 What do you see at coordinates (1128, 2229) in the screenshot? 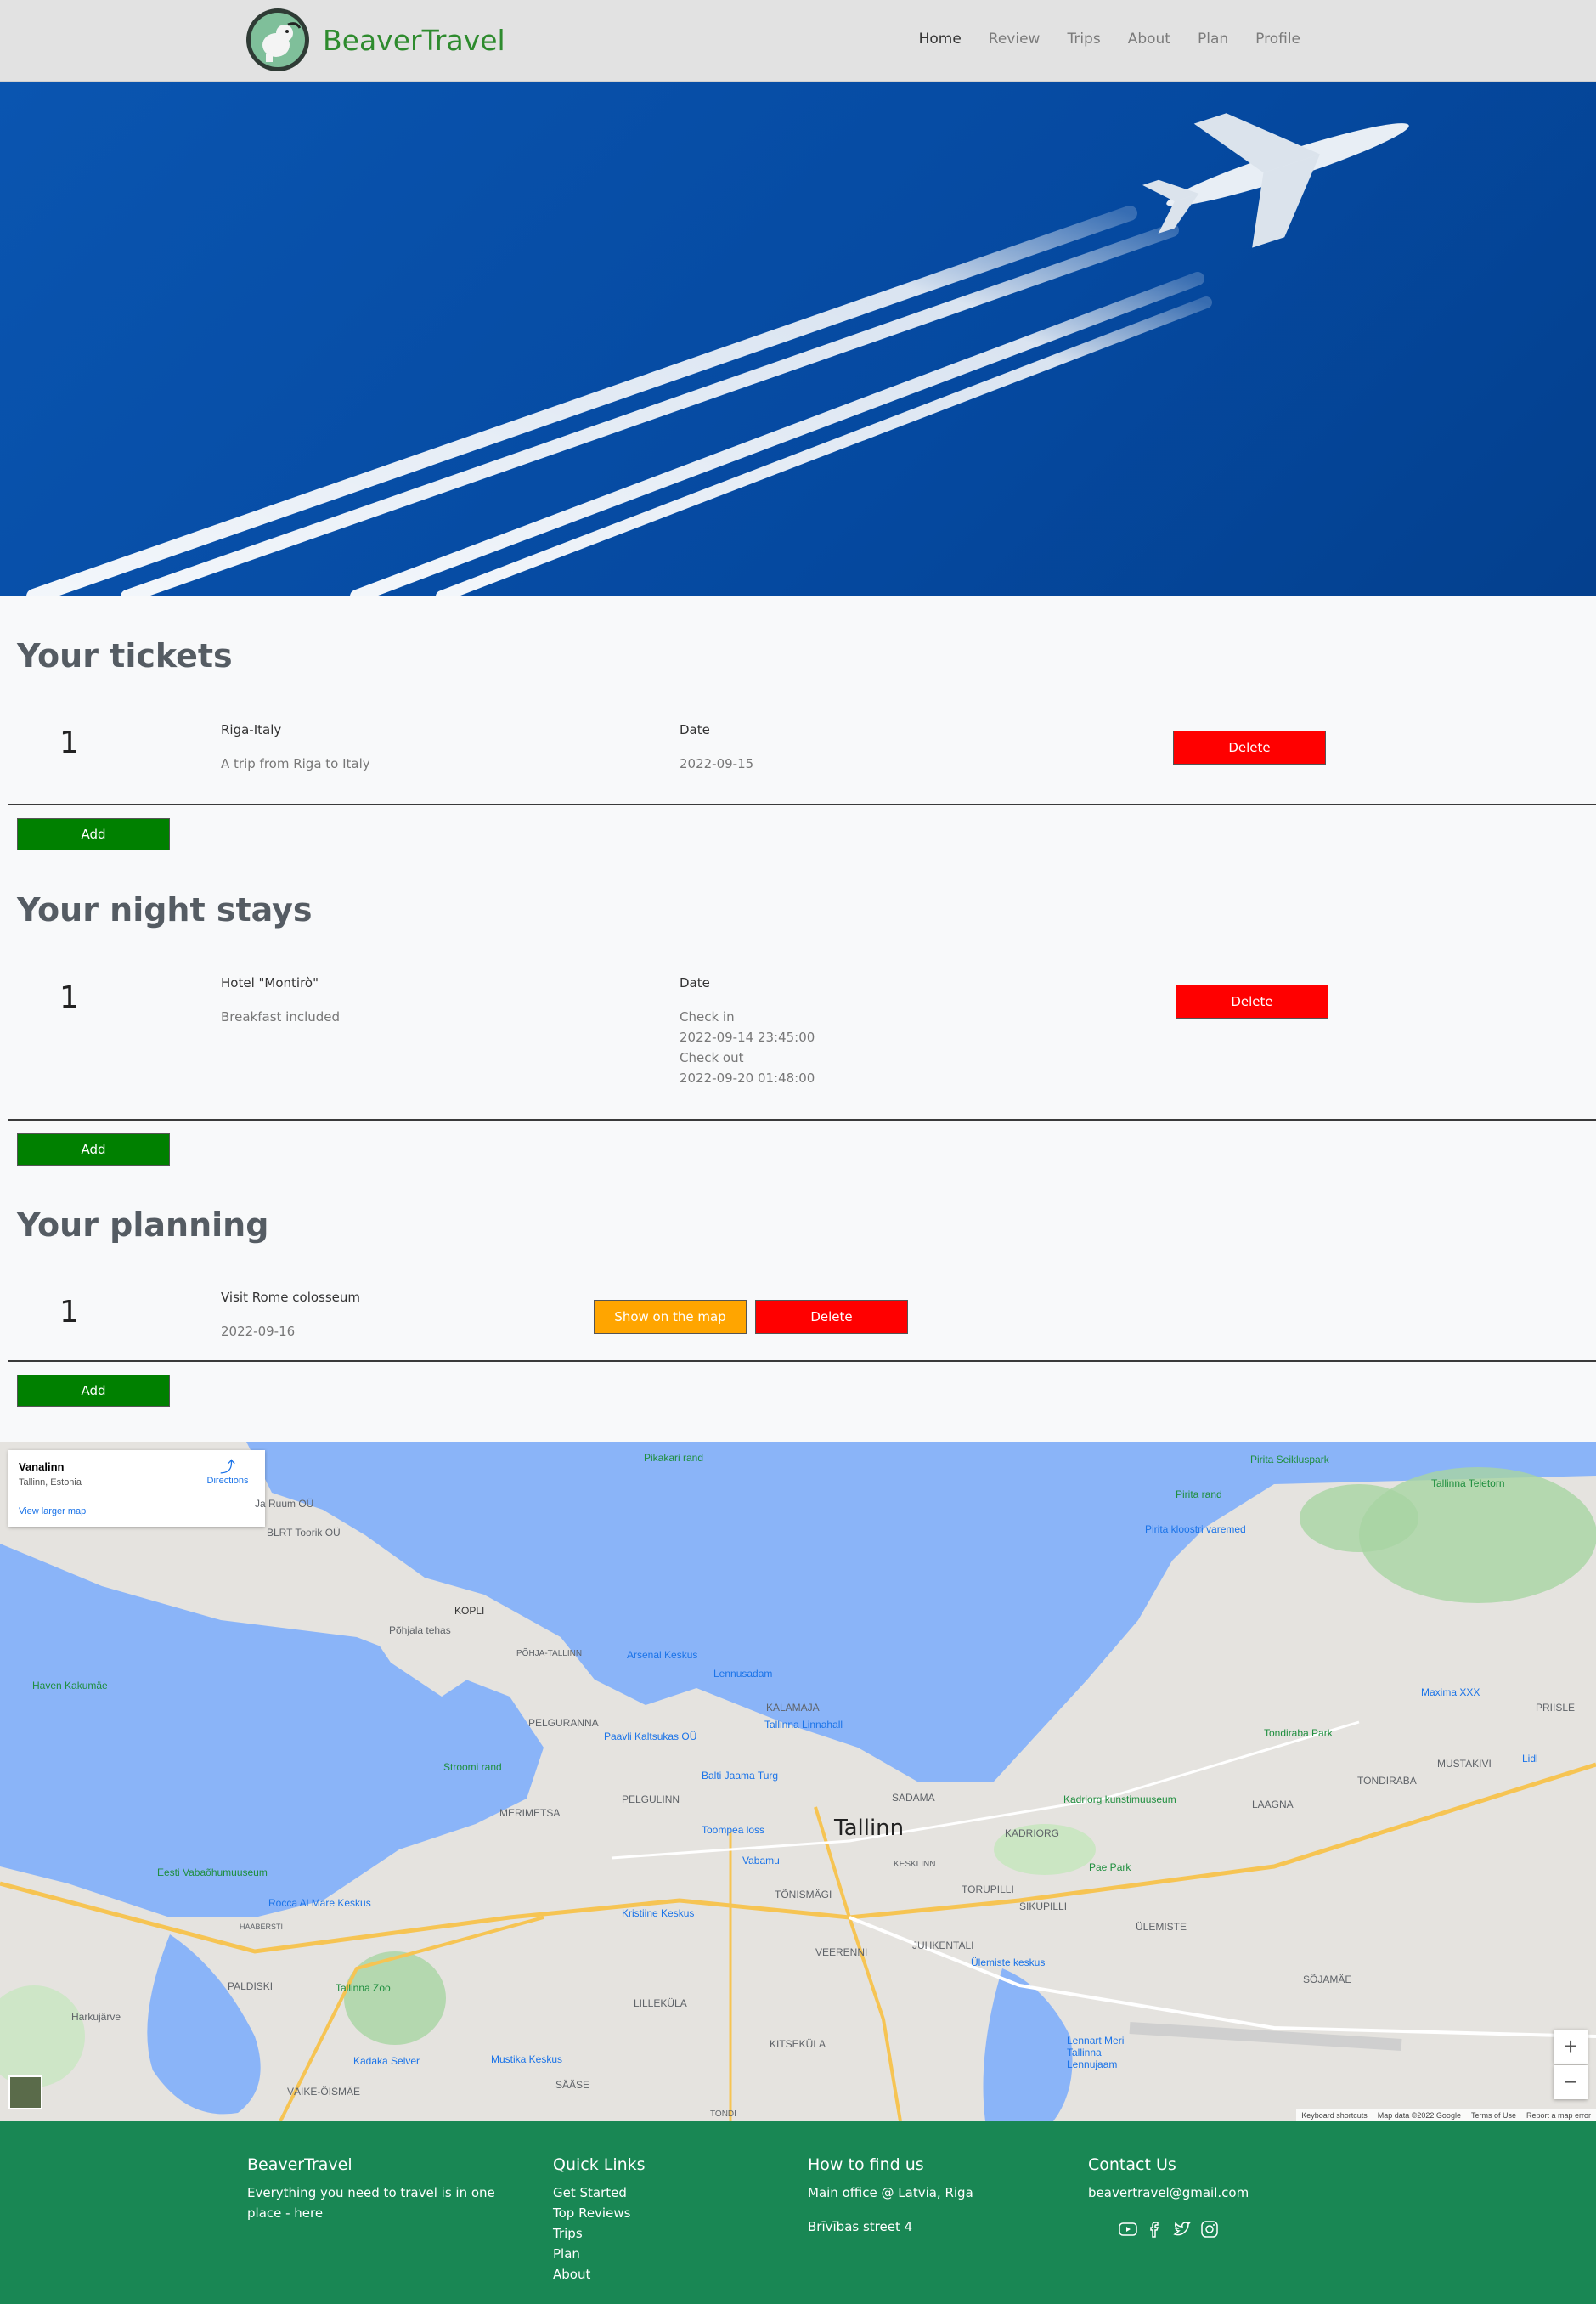
I see `youtube-icon` at bounding box center [1128, 2229].